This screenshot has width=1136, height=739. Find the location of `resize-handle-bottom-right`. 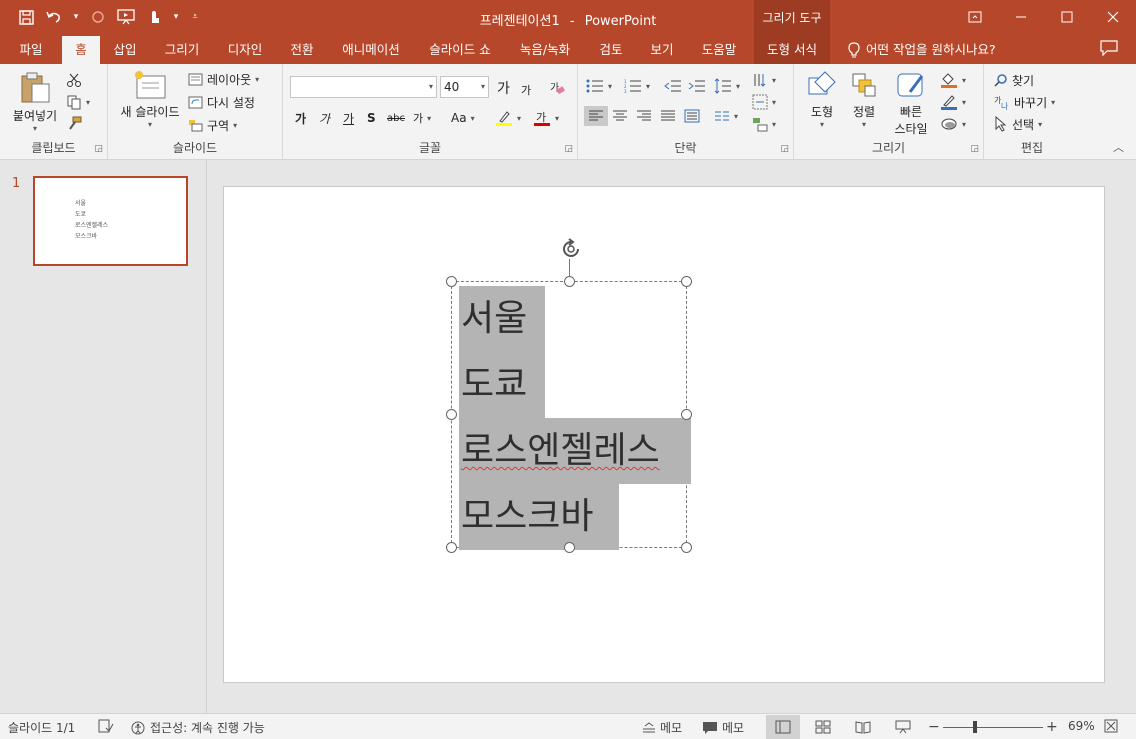

resize-handle-bottom-right is located at coordinates (686, 547).